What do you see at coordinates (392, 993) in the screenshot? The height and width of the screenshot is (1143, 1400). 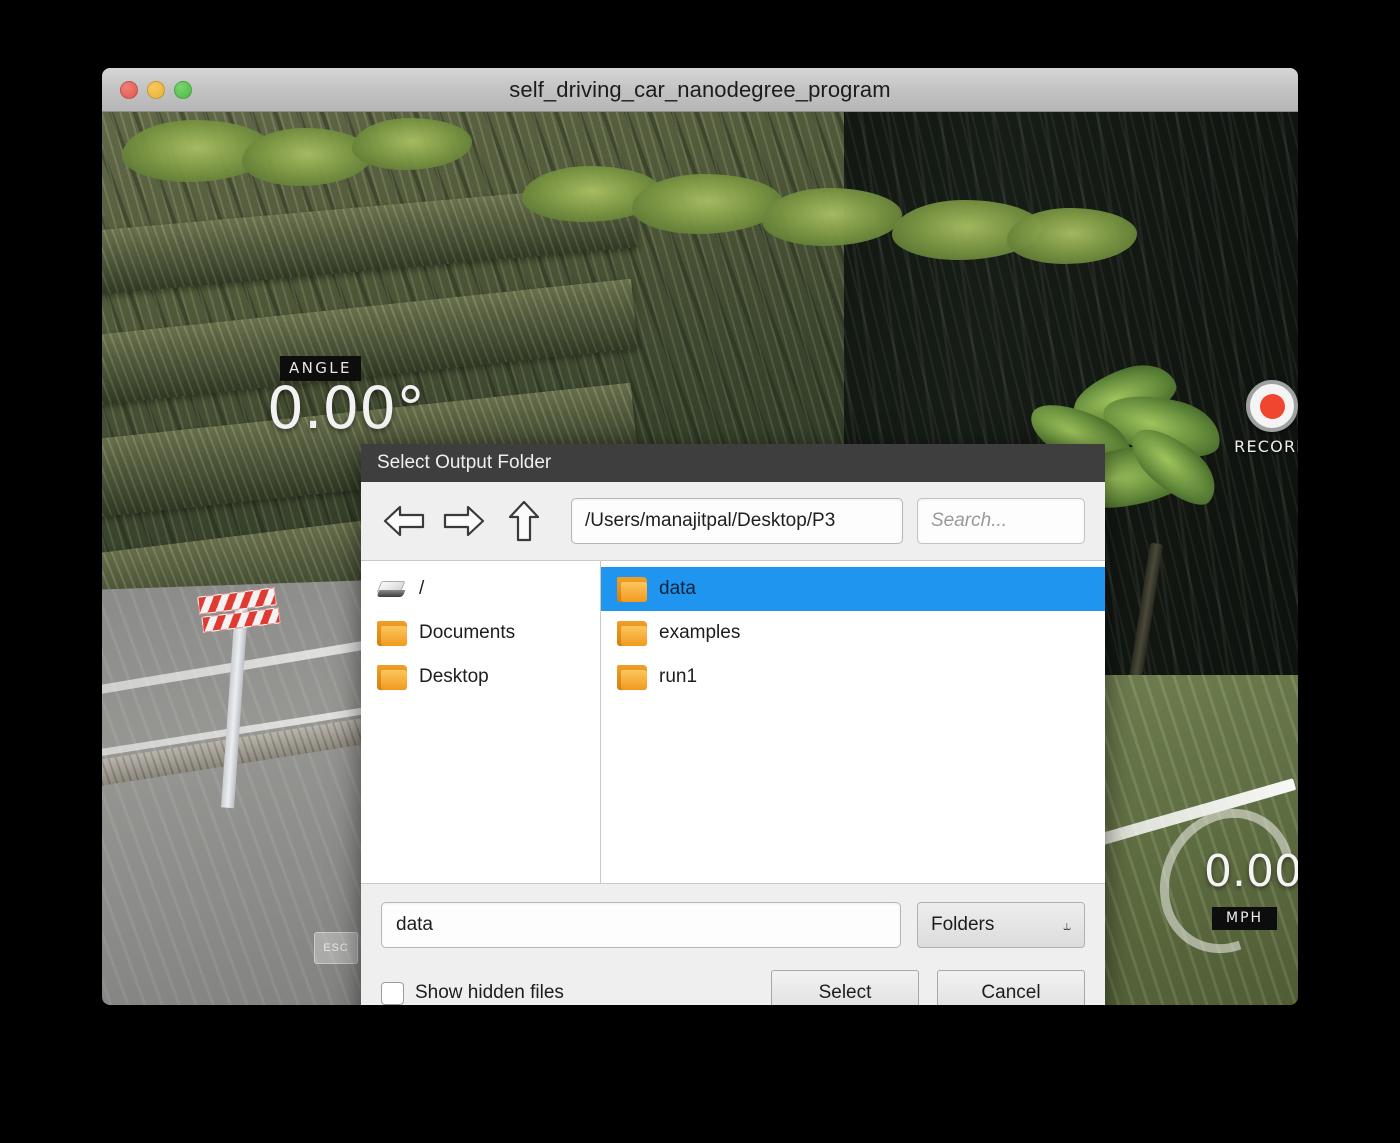 I see `show-hidden-files-checkbox` at bounding box center [392, 993].